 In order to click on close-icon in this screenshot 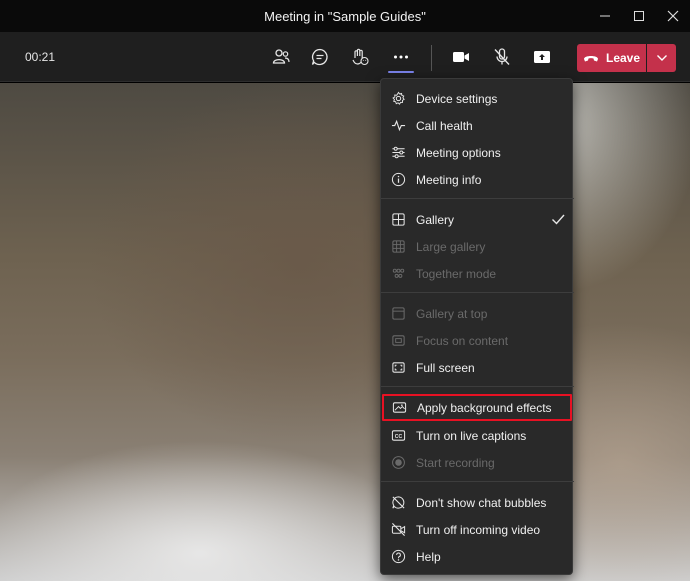, I will do `click(673, 16)`.